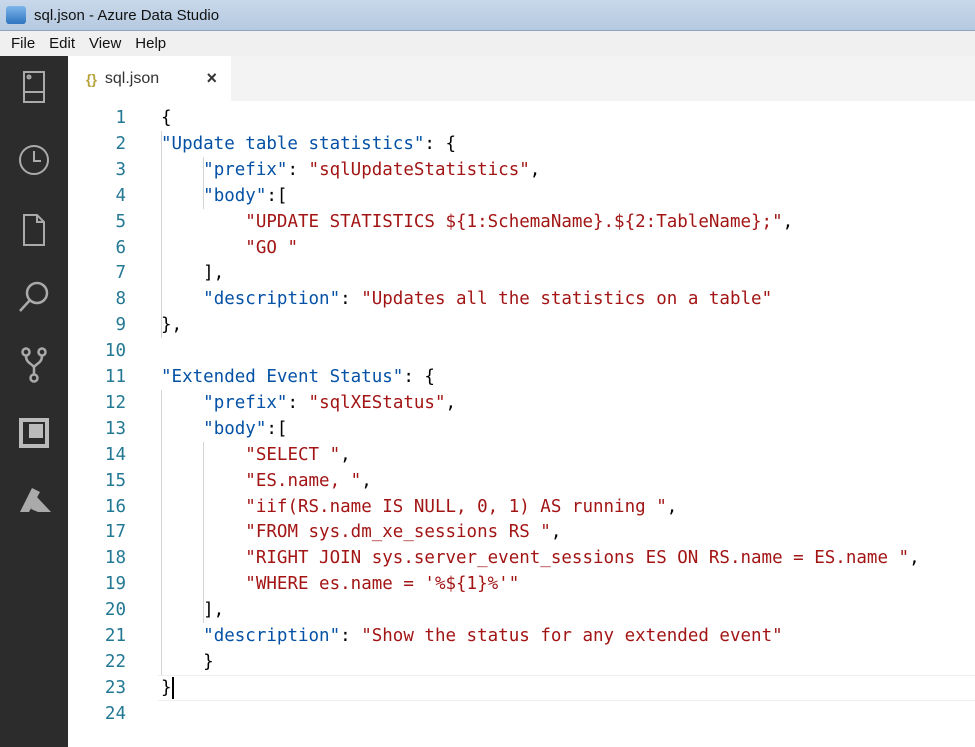 The image size is (975, 747). Describe the element at coordinates (34, 365) in the screenshot. I see `source-control-icon` at that location.